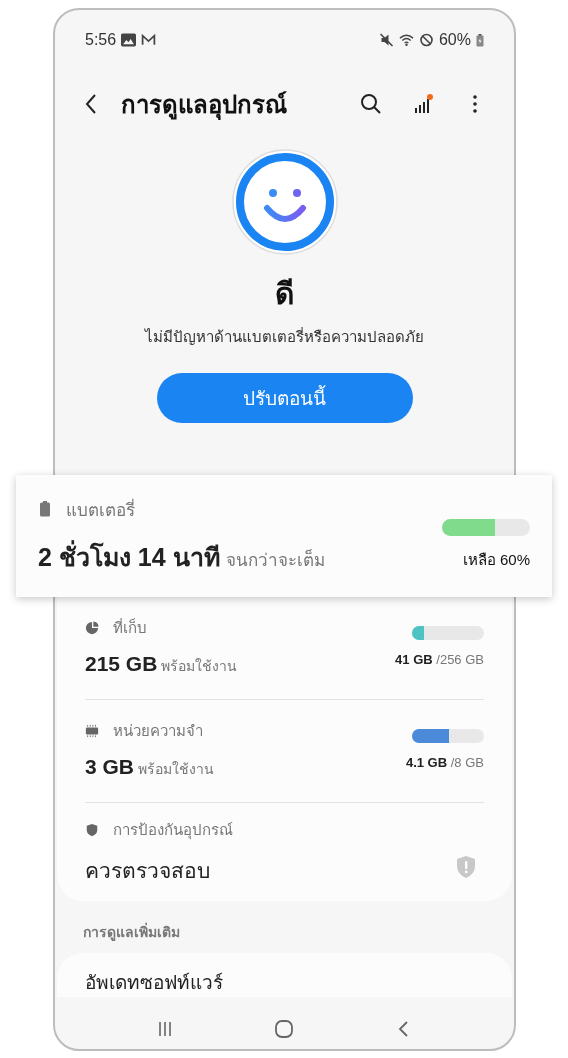 The image size is (568, 1058). What do you see at coordinates (131, 932) in the screenshot?
I see `section-heading: การดูแลเพิ่มเติม` at bounding box center [131, 932].